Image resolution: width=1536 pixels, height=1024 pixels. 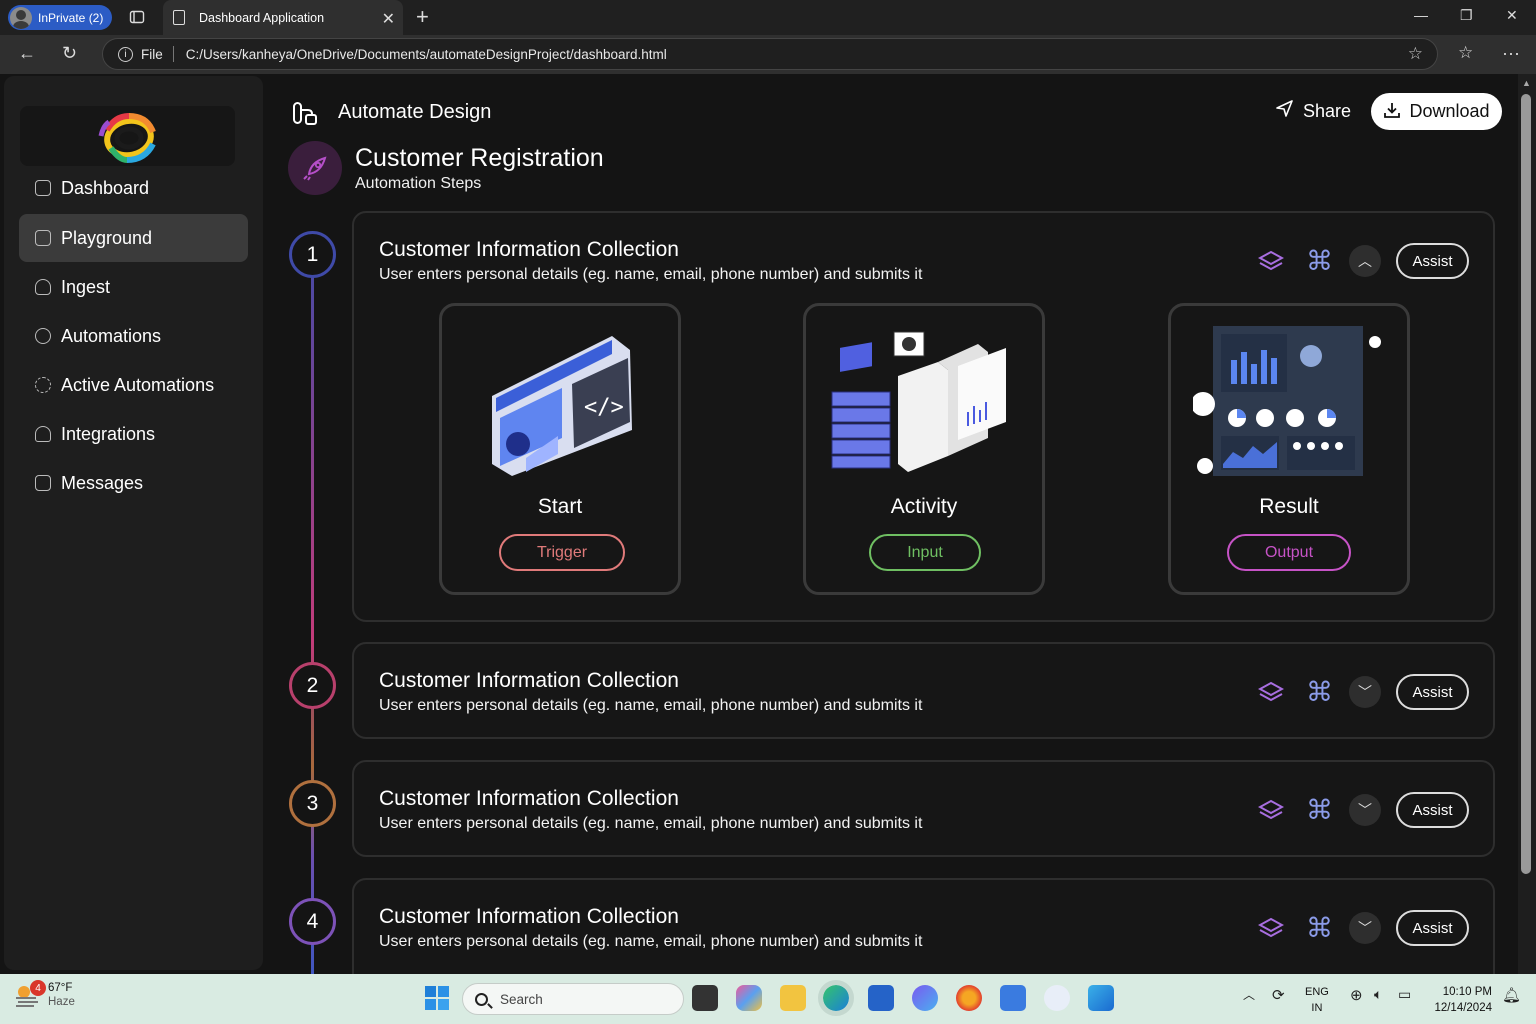 I want to click on sidebar-item-ingest: Ingest, so click(x=133, y=287).